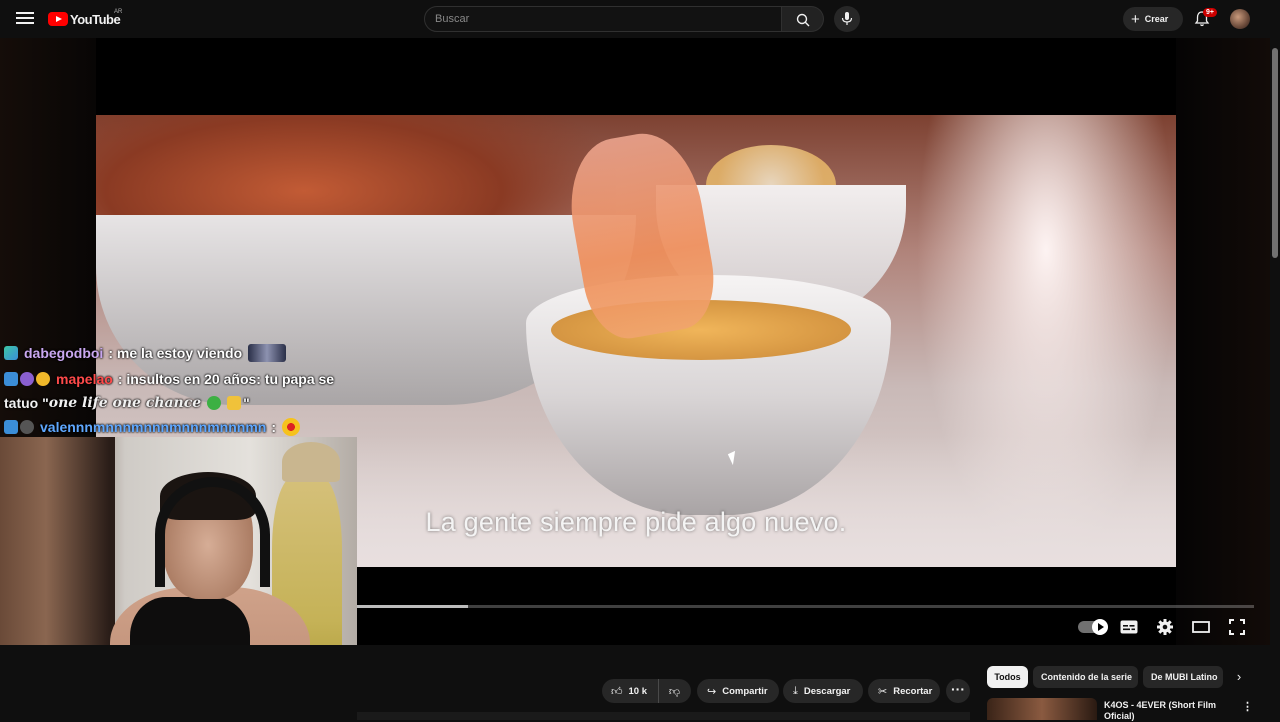  I want to click on plus-icon: +, so click(1135, 19).